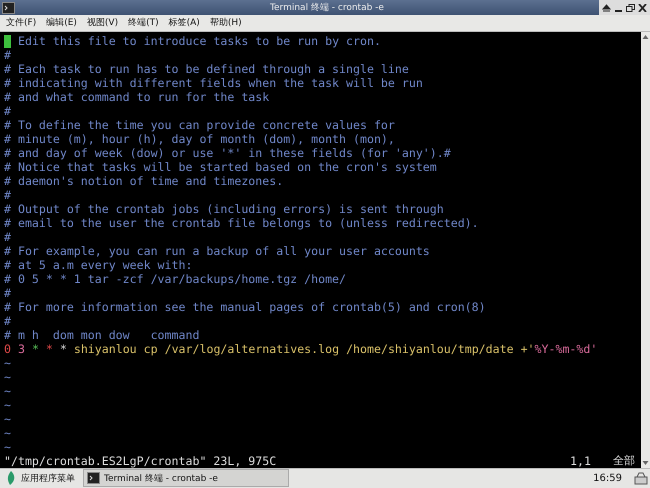  I want to click on menu-item: 终端(T), so click(143, 23).